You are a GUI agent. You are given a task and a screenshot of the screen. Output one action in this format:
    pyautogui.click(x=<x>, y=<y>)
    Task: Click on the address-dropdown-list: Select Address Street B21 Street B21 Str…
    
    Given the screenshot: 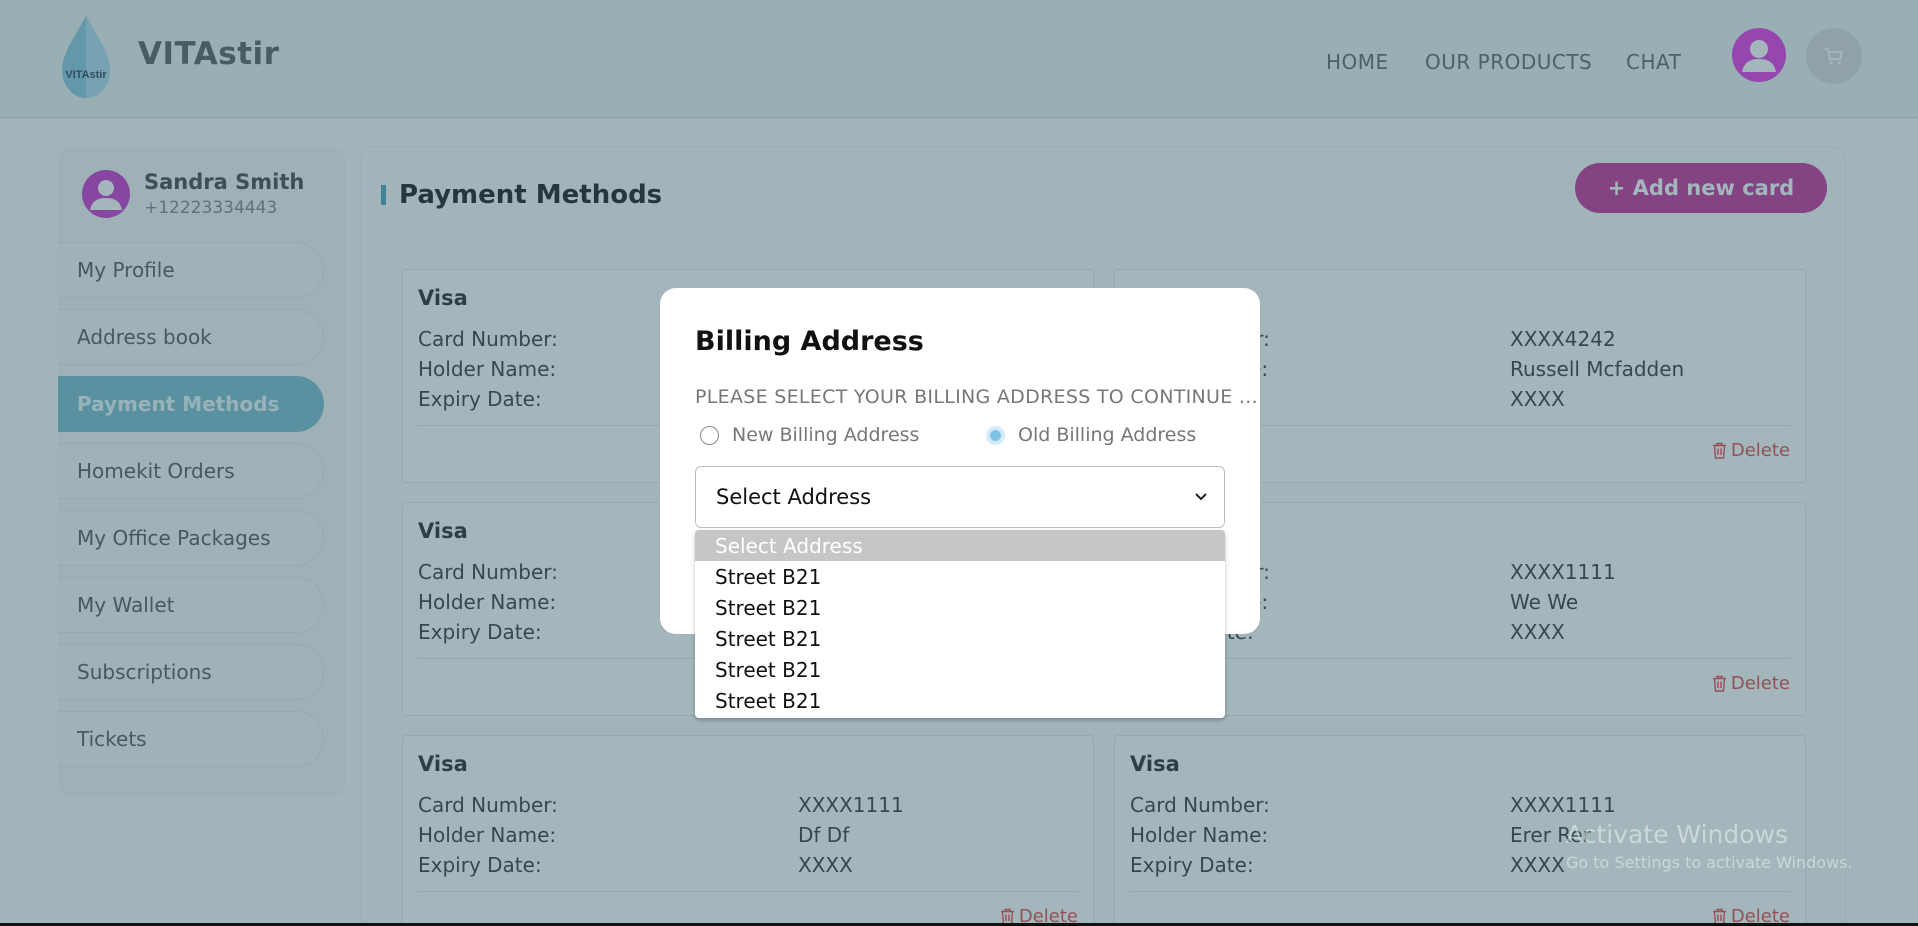 What is the action you would take?
    pyautogui.click(x=960, y=624)
    